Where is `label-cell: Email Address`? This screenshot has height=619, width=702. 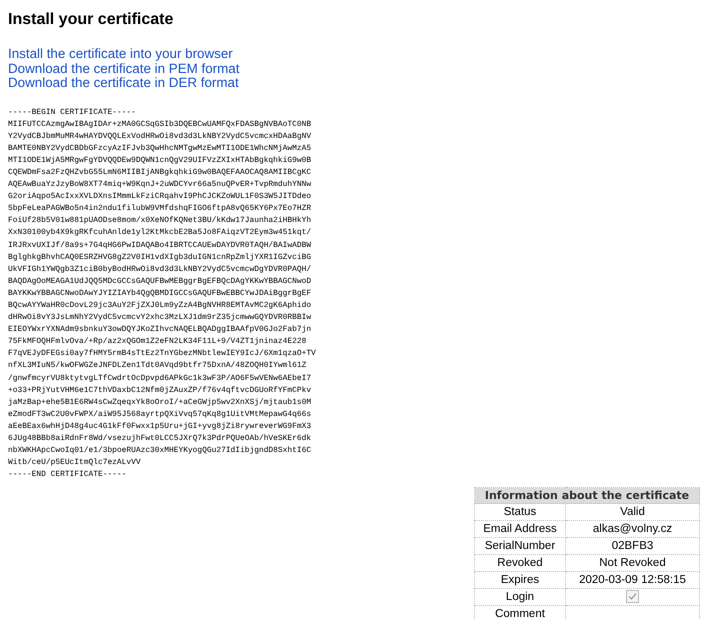 label-cell: Email Address is located at coordinates (520, 529).